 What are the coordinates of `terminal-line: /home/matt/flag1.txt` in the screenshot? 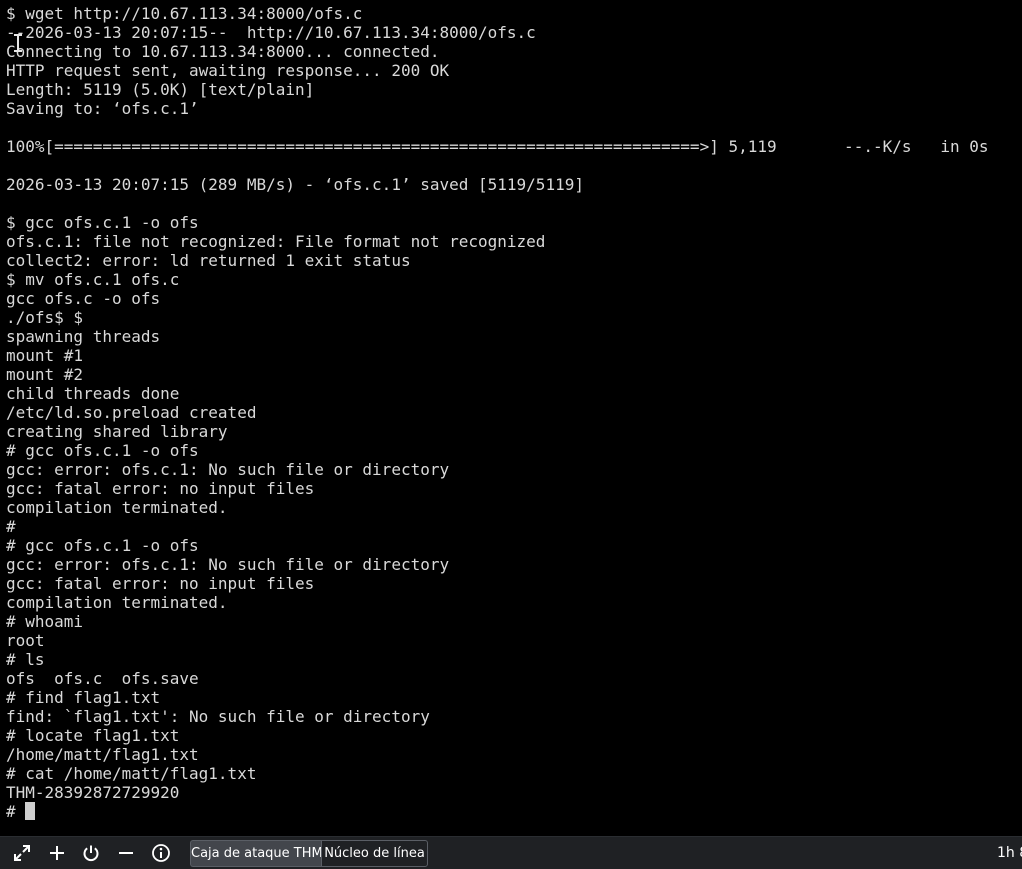 It's located at (102, 754).